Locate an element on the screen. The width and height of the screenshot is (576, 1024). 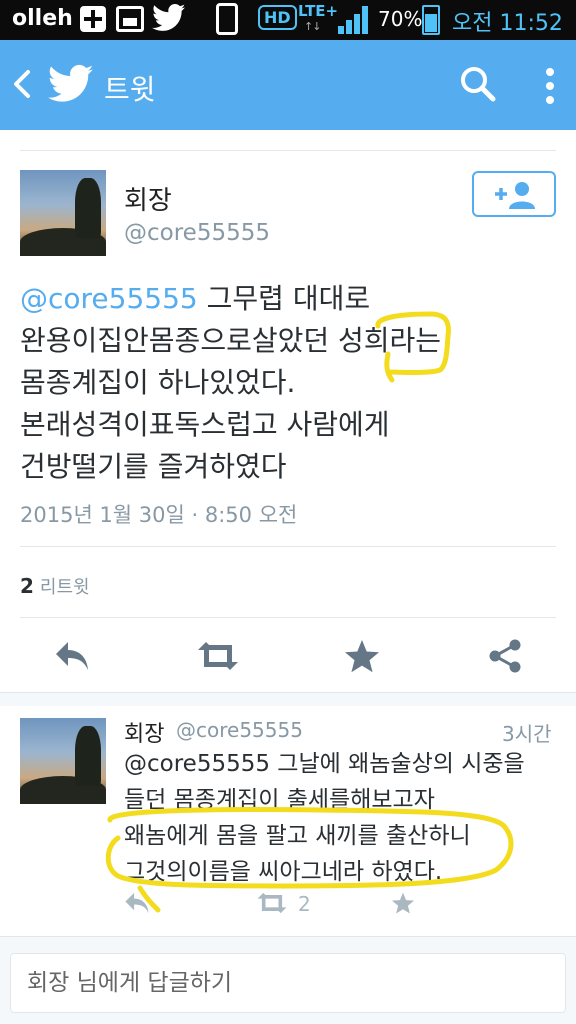
twitter-notification-icon is located at coordinates (169, 17).